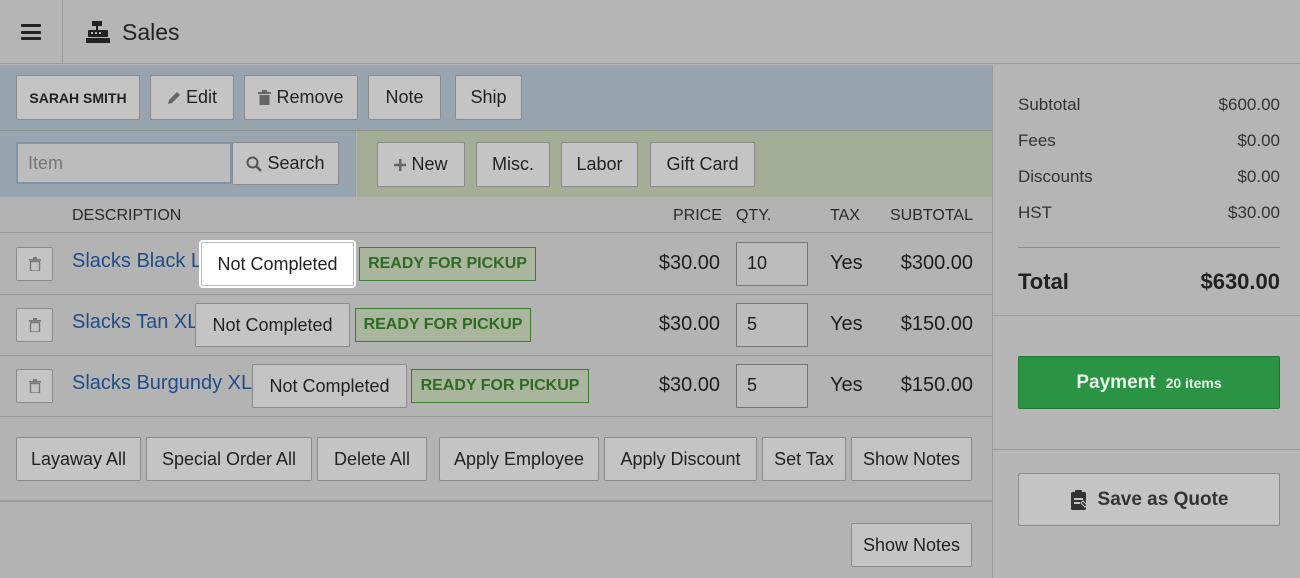 This screenshot has height=578, width=1300. I want to click on labor-button: Labor, so click(599, 164).